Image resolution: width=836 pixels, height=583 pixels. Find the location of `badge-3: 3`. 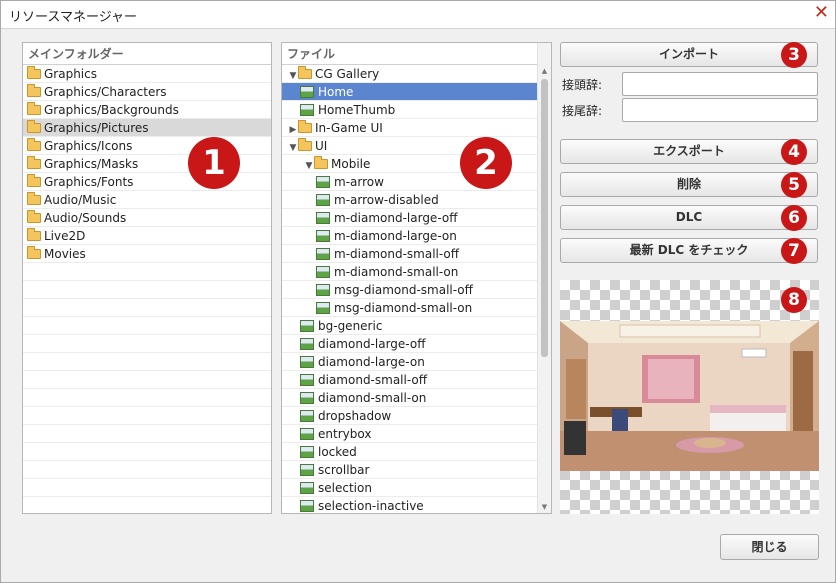

badge-3: 3 is located at coordinates (794, 55).